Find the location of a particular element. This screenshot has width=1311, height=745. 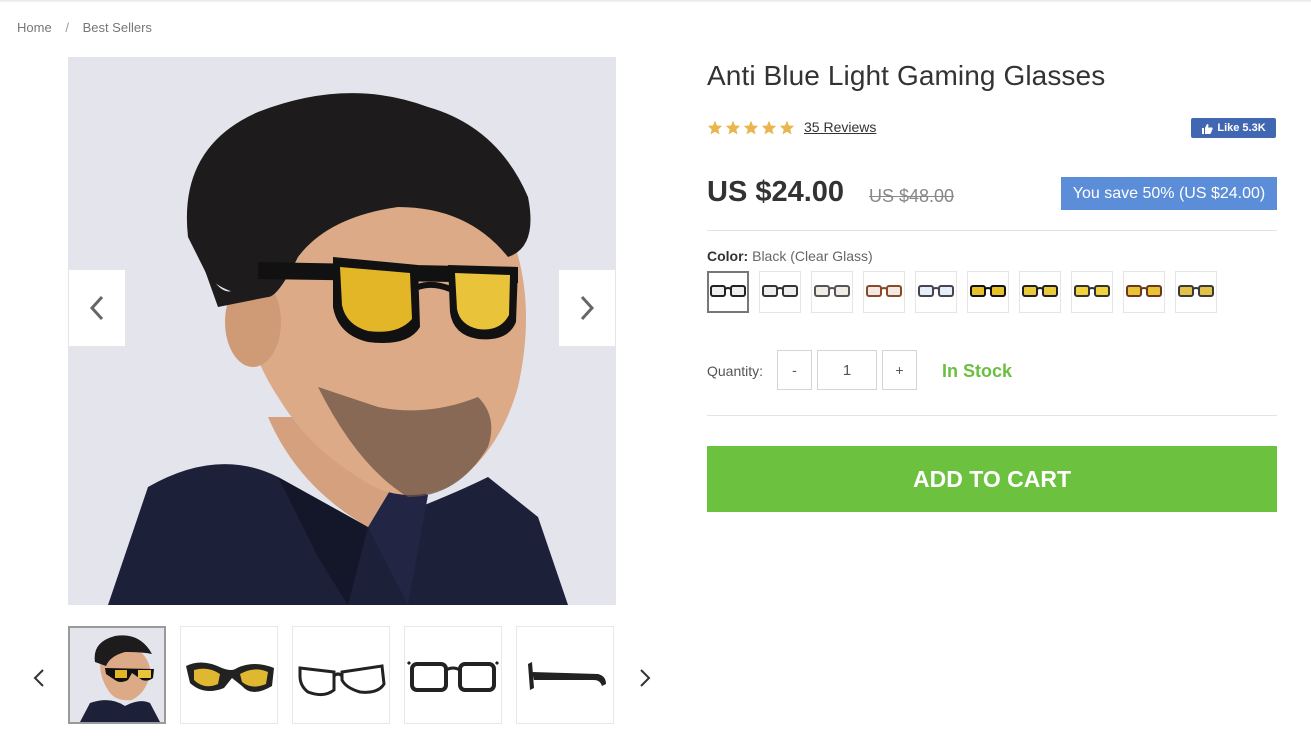

thumbnail-strip is located at coordinates (341, 675).